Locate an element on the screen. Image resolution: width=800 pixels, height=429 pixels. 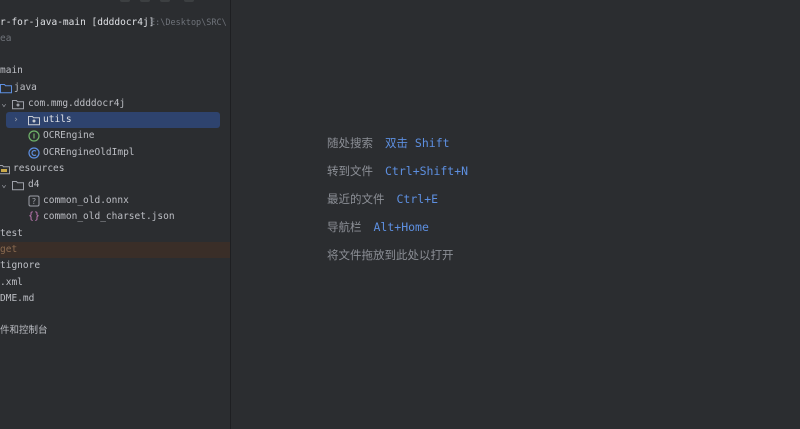
package-label: com.mmg.ddddocr4j is located at coordinates (77, 103).